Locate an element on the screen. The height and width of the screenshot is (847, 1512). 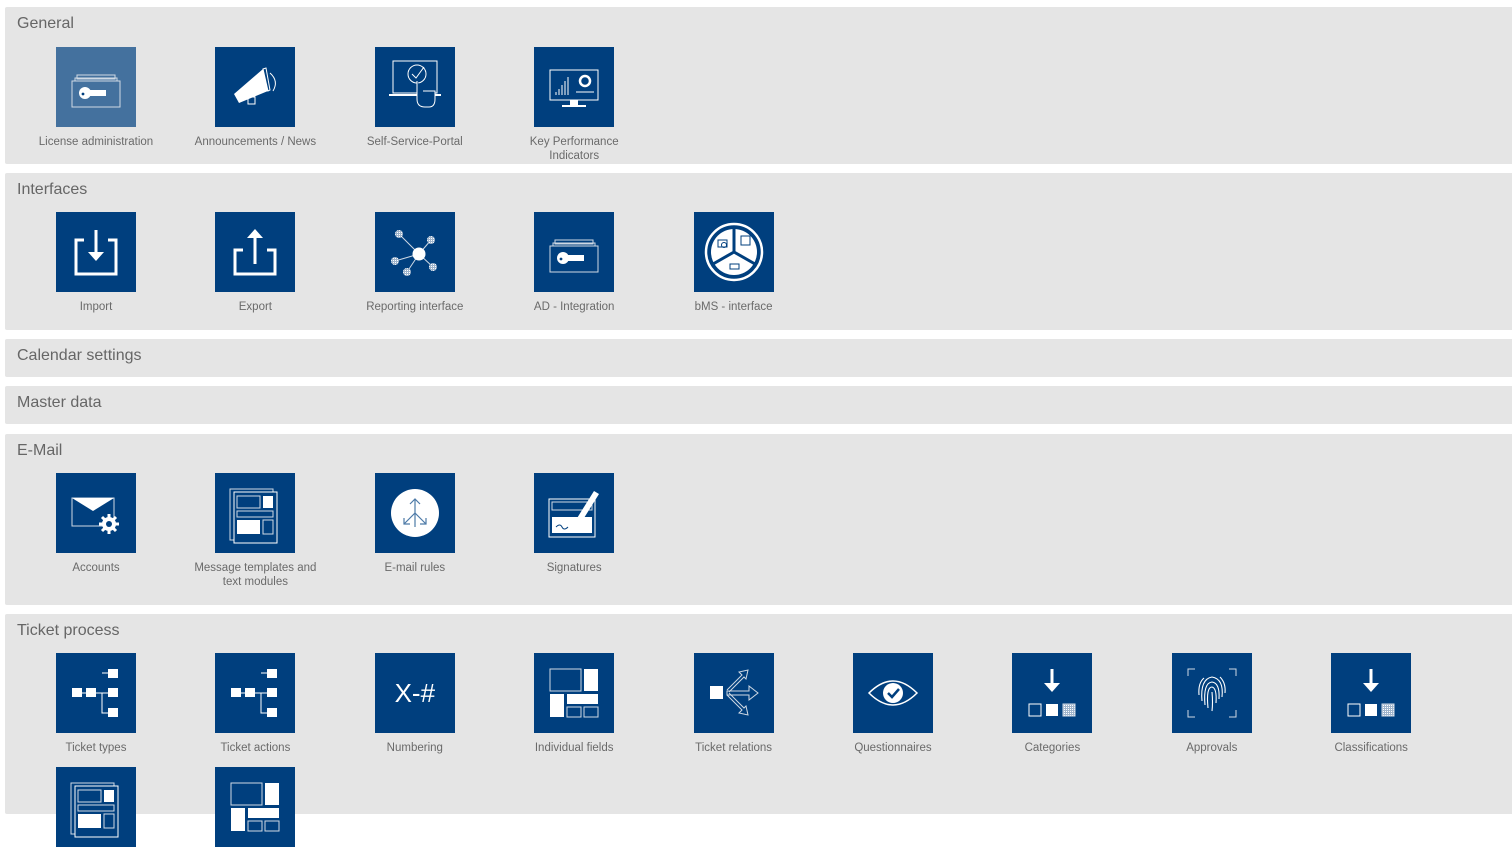
tile-label: Self-Service-Portal is located at coordinates (414, 142).